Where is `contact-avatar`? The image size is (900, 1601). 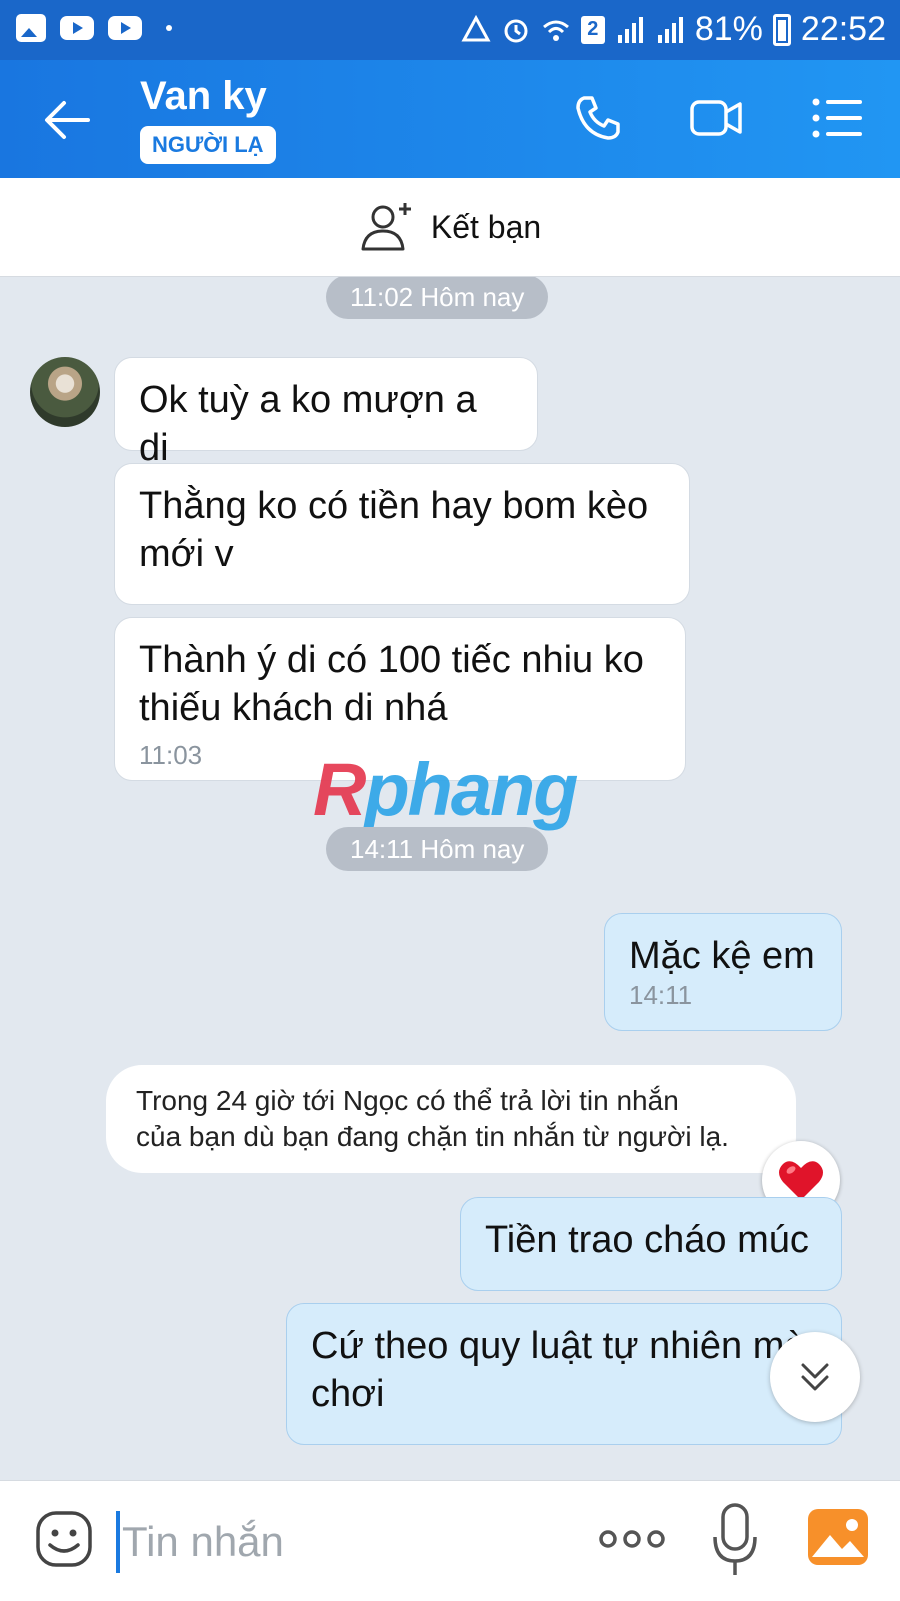
contact-avatar is located at coordinates (65, 392).